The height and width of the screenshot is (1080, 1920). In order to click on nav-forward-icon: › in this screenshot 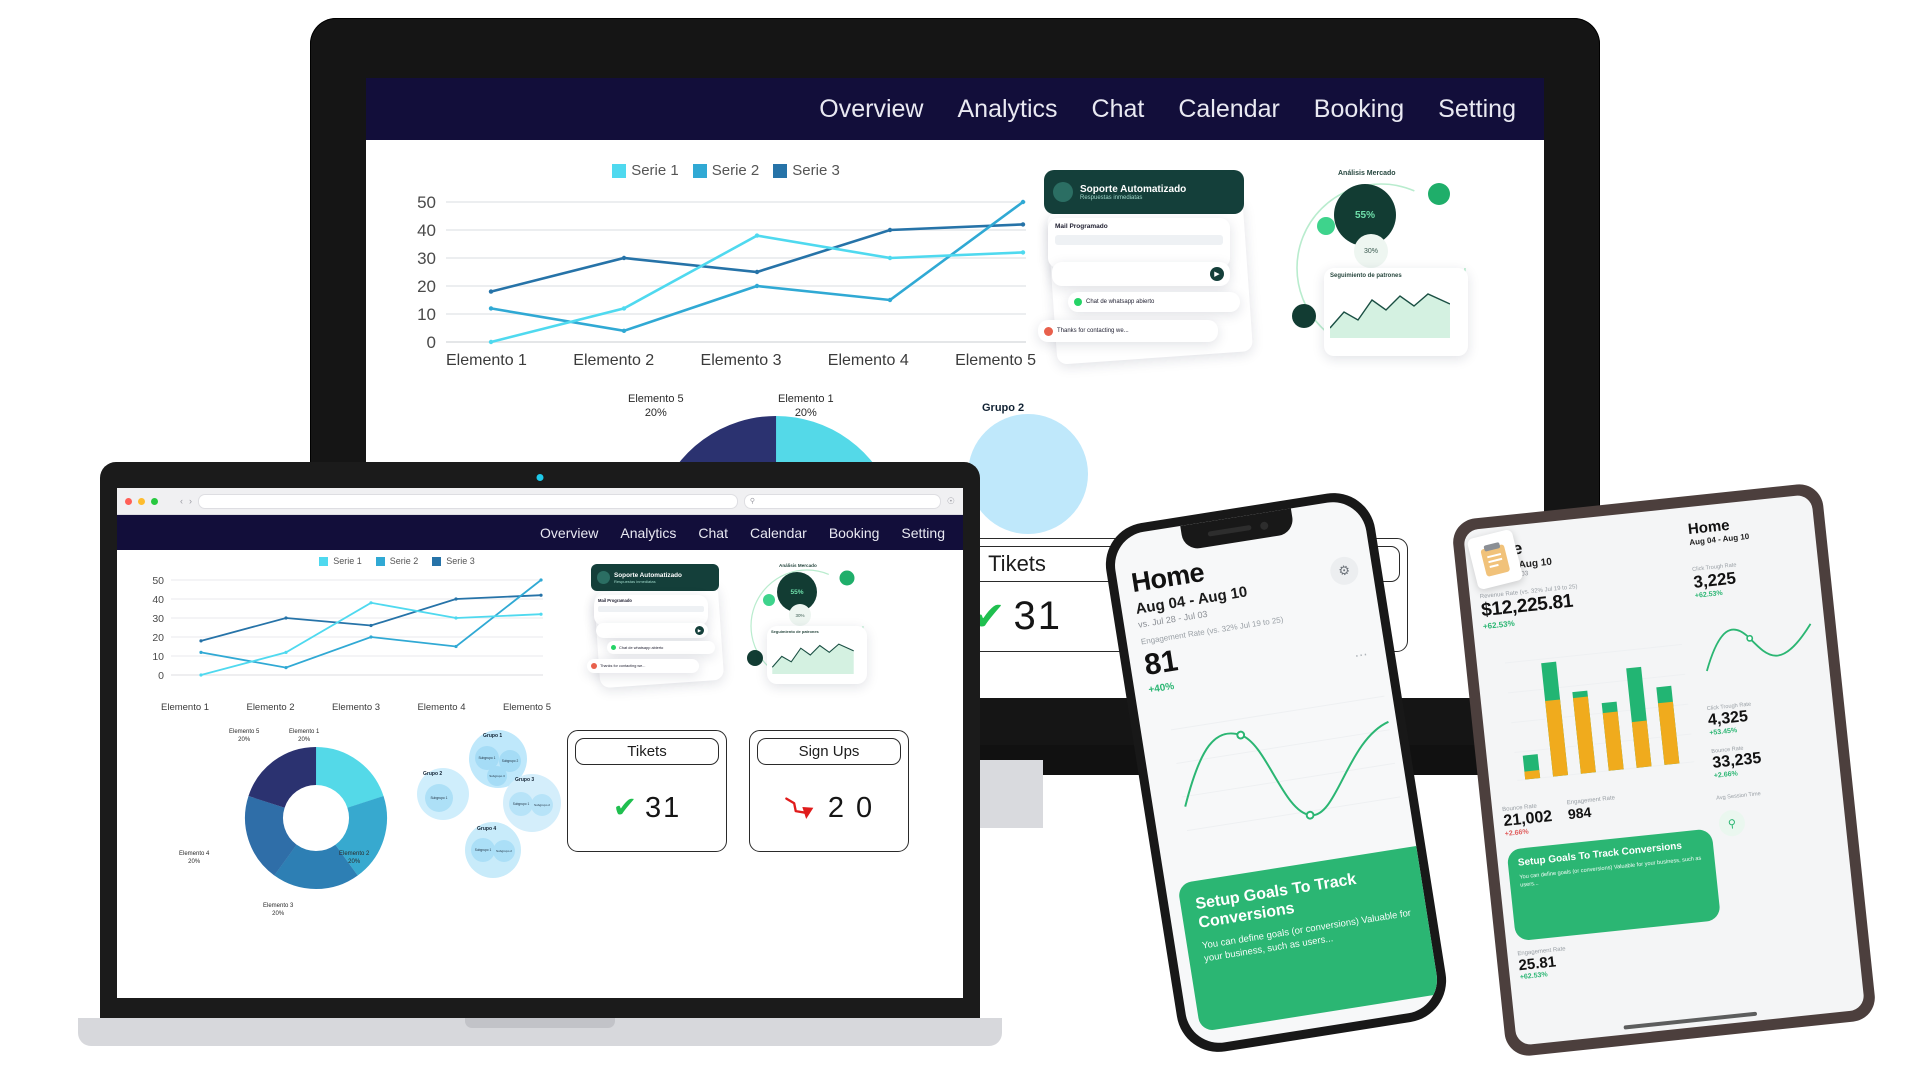, I will do `click(190, 501)`.